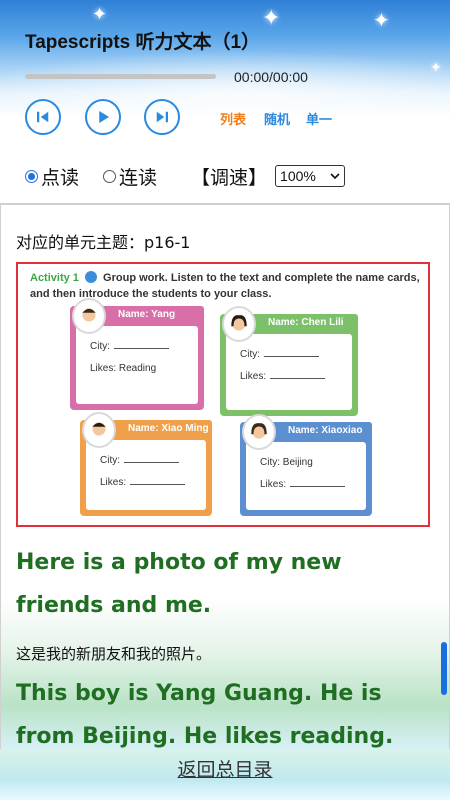  I want to click on card-name: Name: Xiao Ming, so click(166, 429).